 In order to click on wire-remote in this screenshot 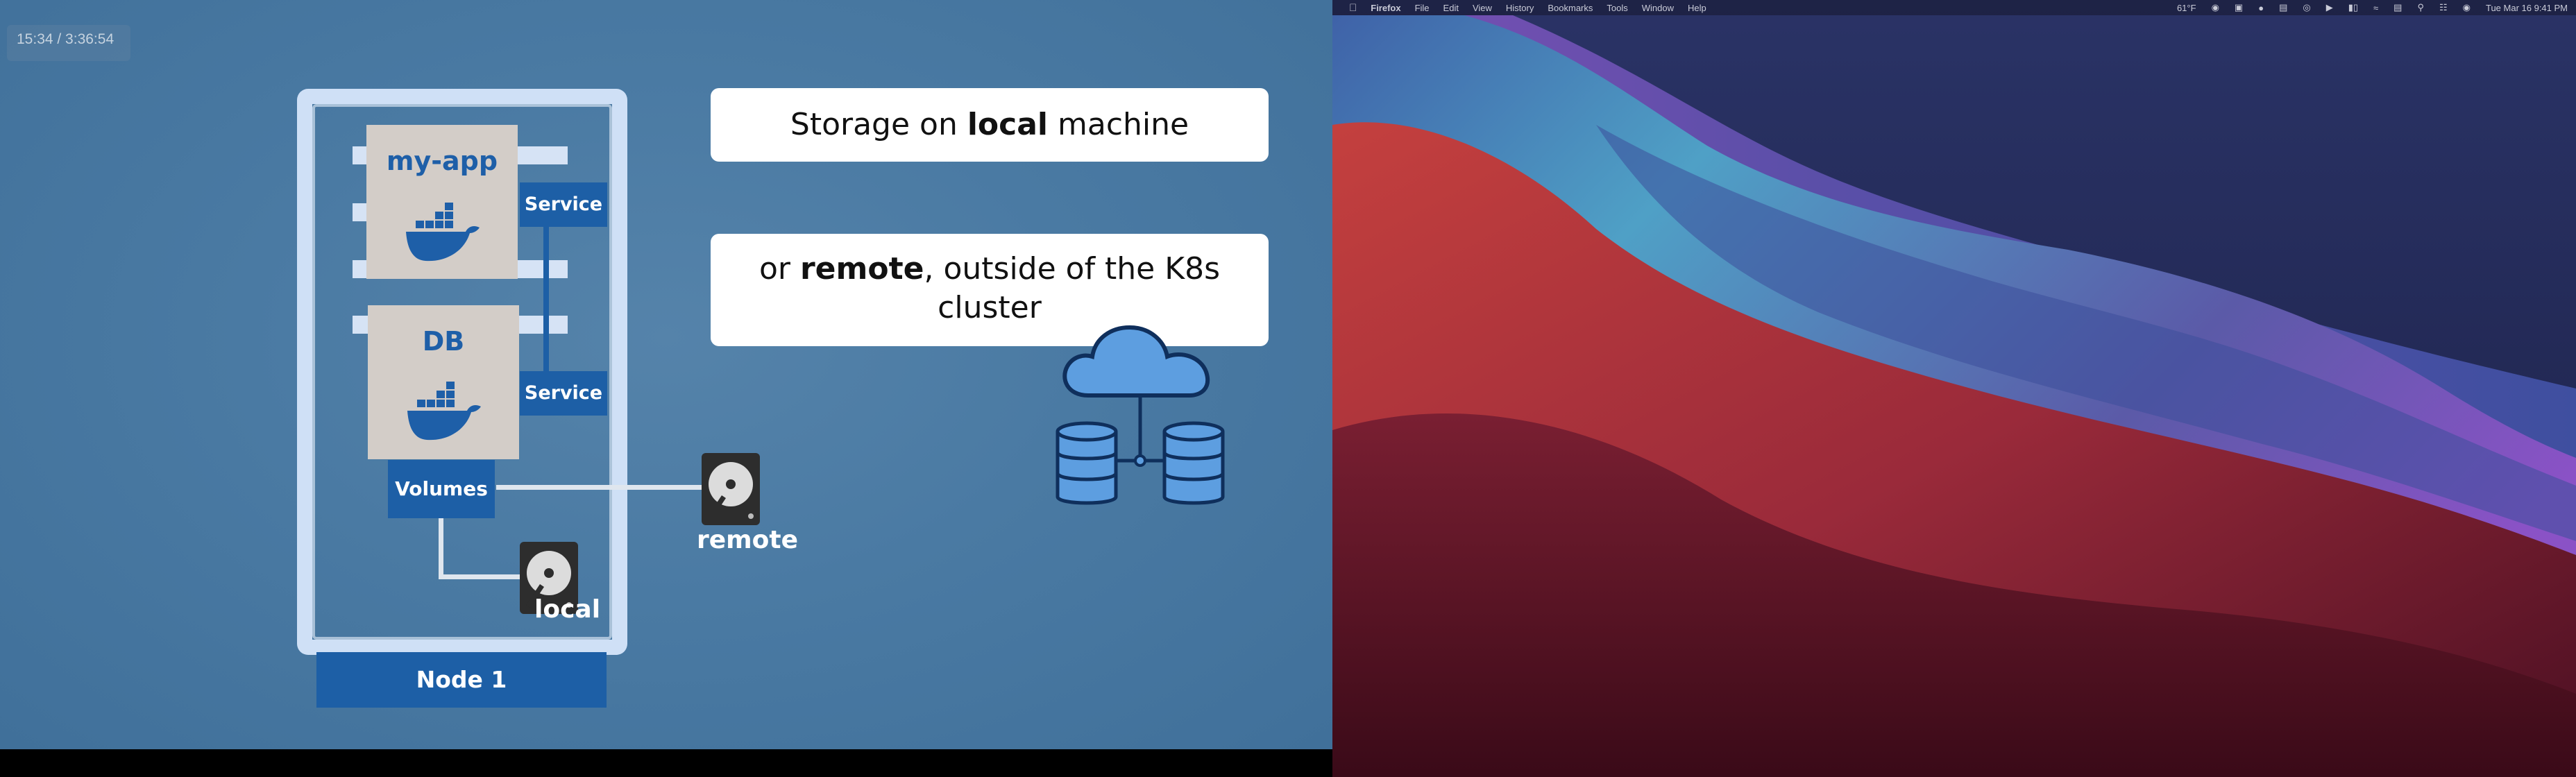, I will do `click(600, 487)`.